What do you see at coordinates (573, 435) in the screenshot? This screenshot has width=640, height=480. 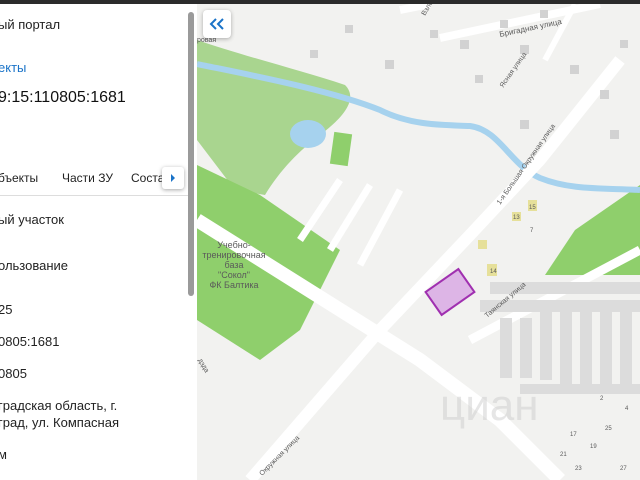 I see `house-num-17: 17` at bounding box center [573, 435].